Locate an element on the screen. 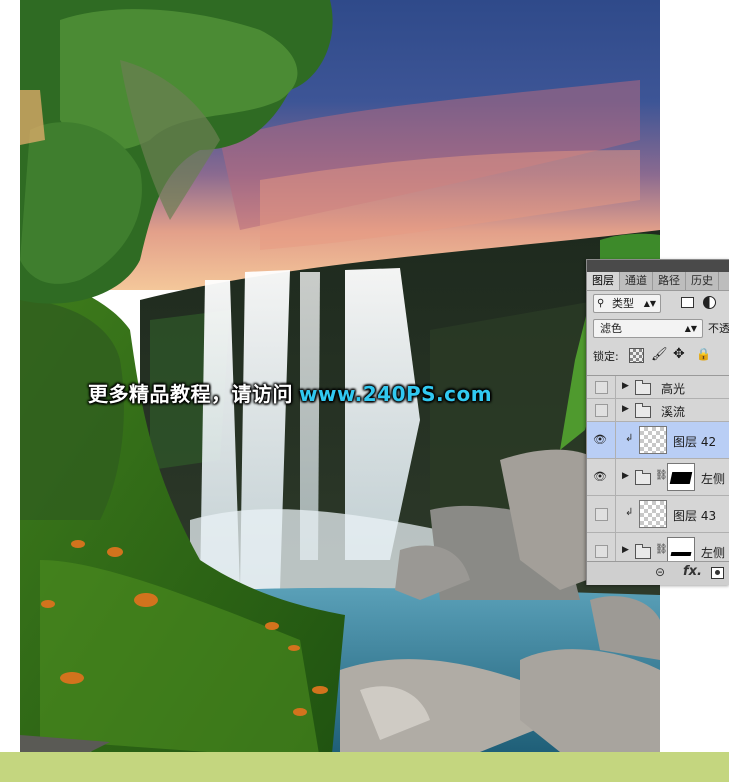 The width and height of the screenshot is (729, 782). link-layers-icon: ⊝ is located at coordinates (660, 572).